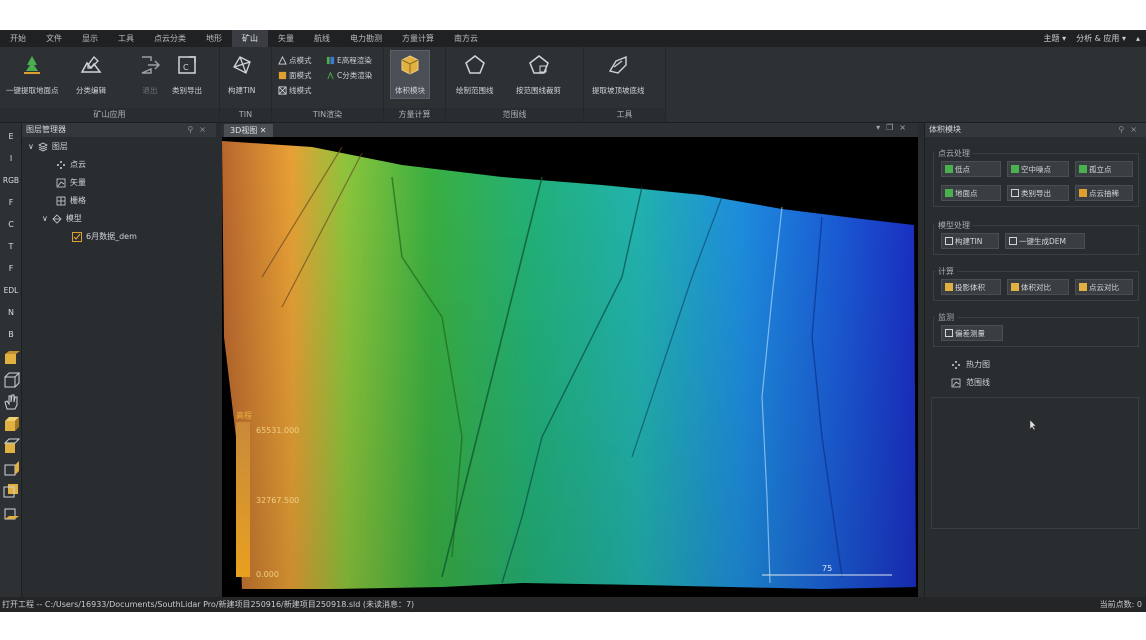 The width and height of the screenshot is (1146, 640). What do you see at coordinates (971, 287) in the screenshot?
I see `projection-volume-button: 投影体积` at bounding box center [971, 287].